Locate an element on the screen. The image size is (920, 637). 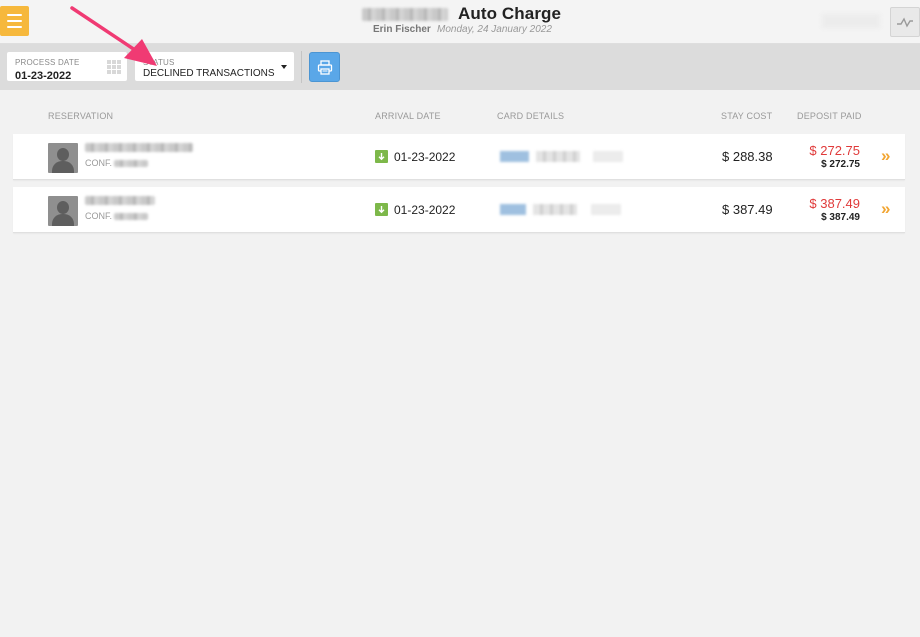
page-title: Auto Charge is located at coordinates (510, 13).